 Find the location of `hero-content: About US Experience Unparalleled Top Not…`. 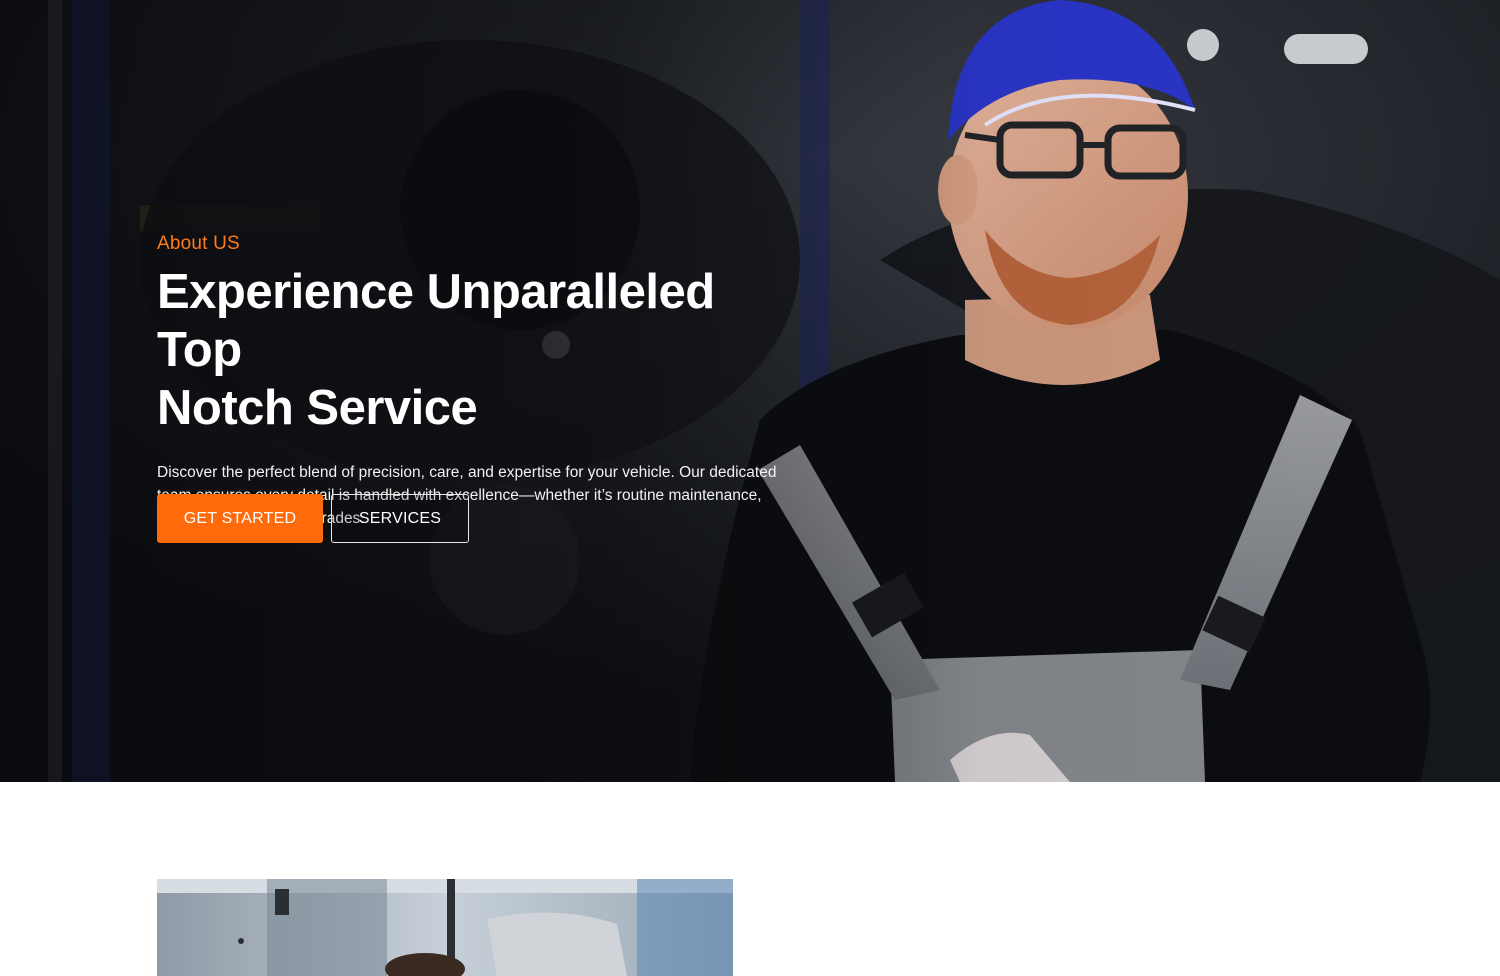

hero-content: About US Experience Unparalleled Top Not… is located at coordinates (477, 381).